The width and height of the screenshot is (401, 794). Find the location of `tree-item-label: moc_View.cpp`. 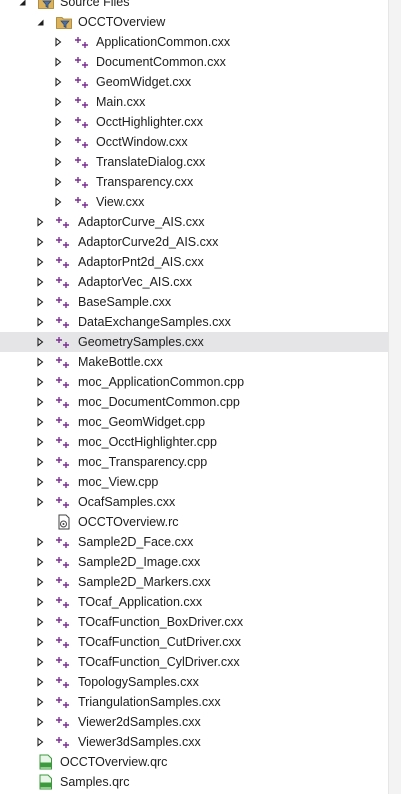

tree-item-label: moc_View.cpp is located at coordinates (118, 482).